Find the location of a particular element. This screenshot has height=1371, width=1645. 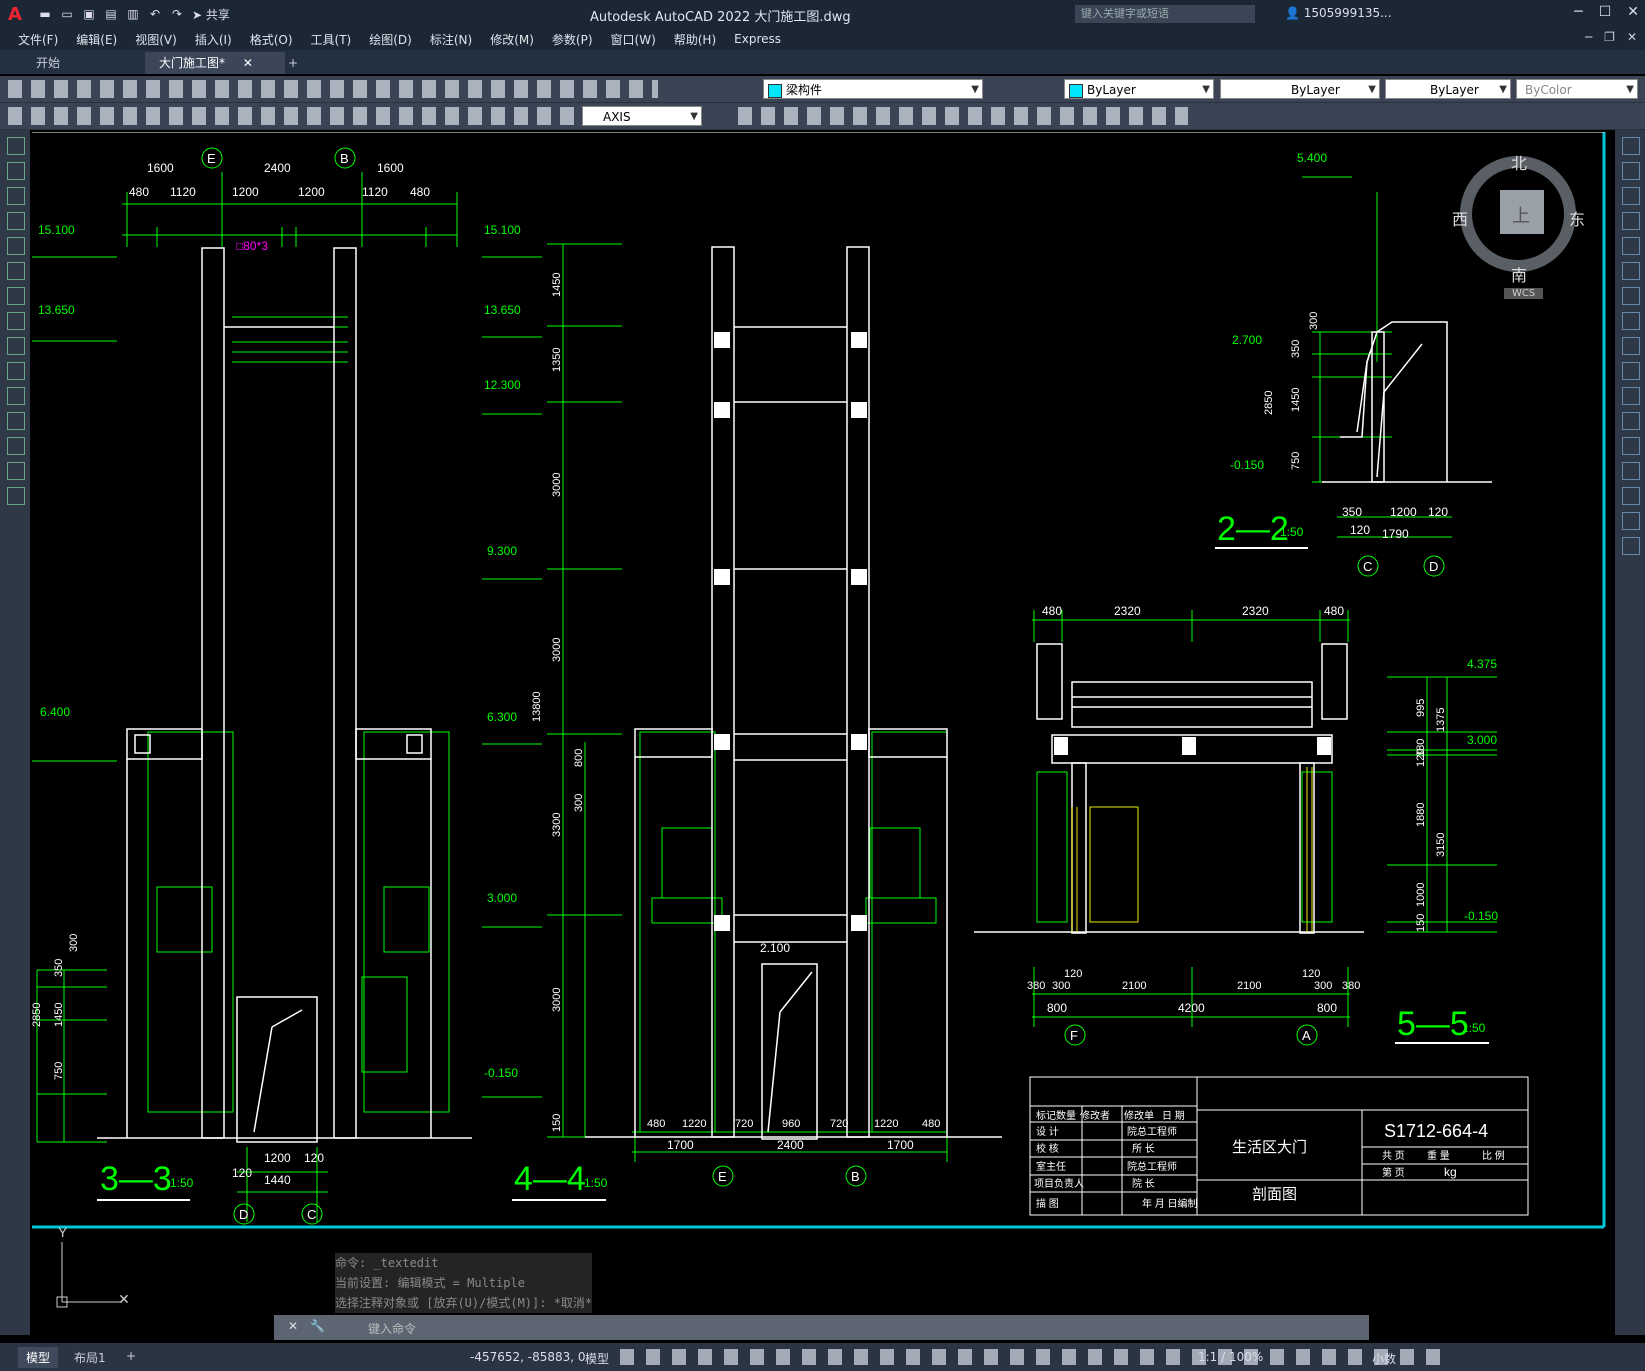

plotstyle-dropdown: ByColor ▼ is located at coordinates (1577, 89).